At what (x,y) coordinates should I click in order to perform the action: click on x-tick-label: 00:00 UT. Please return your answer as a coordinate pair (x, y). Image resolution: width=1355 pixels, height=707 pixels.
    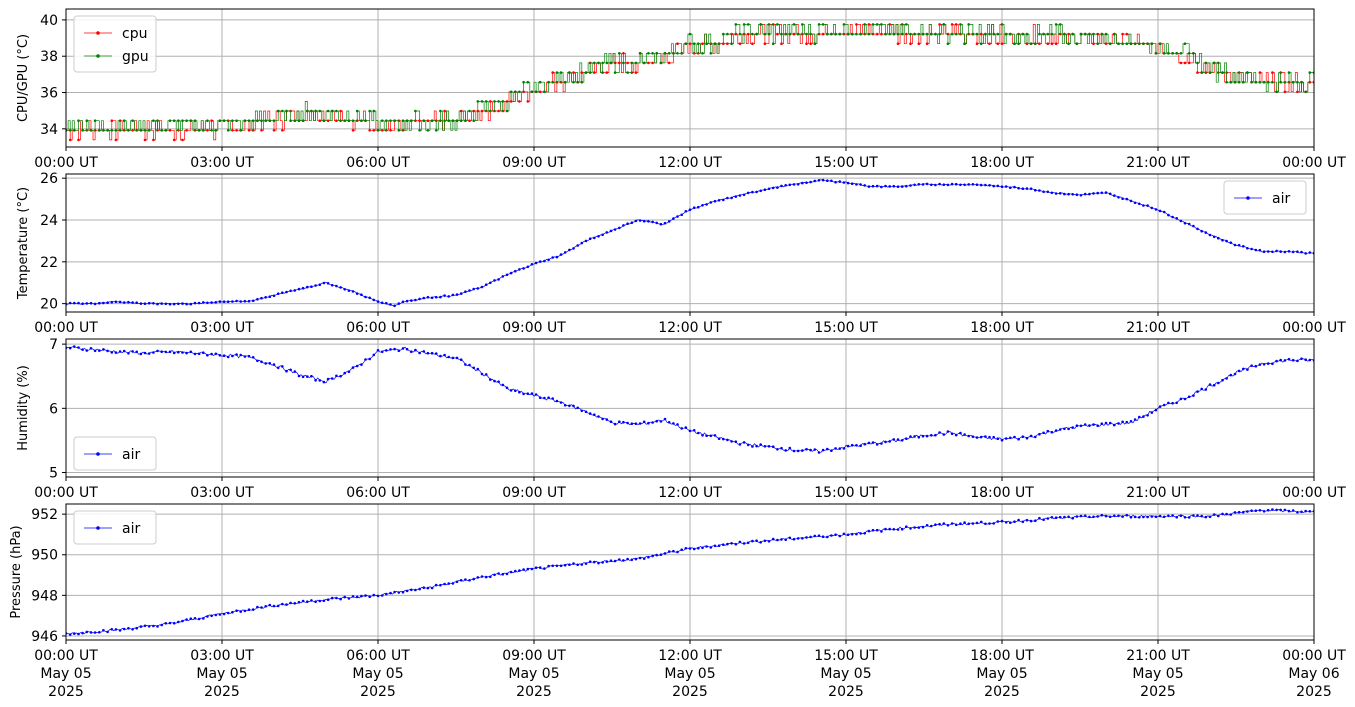
    Looking at the image, I should click on (66, 656).